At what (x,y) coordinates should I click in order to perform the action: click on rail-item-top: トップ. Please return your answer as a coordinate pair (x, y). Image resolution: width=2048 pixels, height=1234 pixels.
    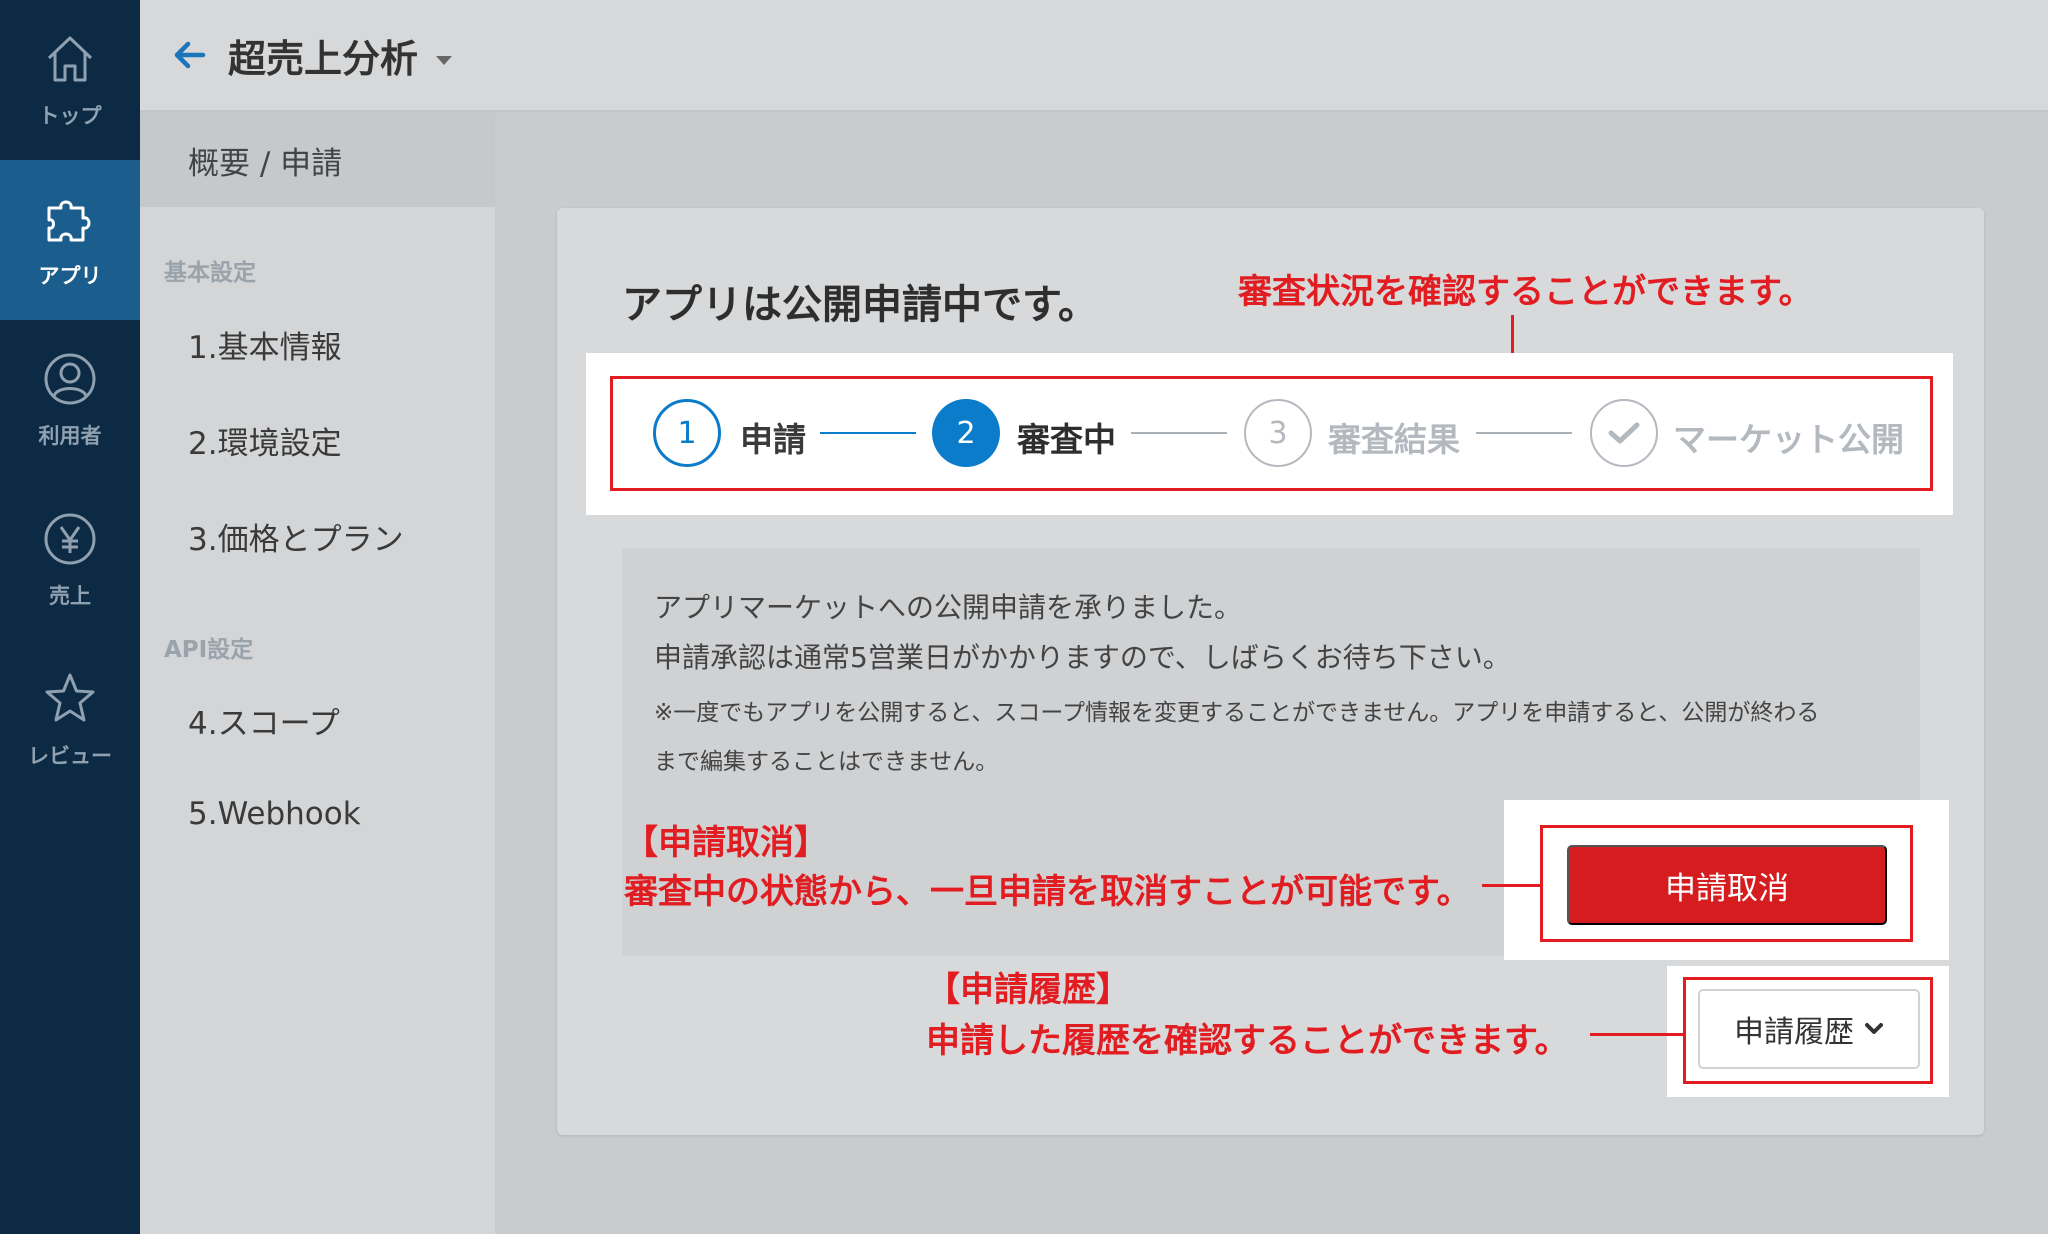
    Looking at the image, I should click on (70, 80).